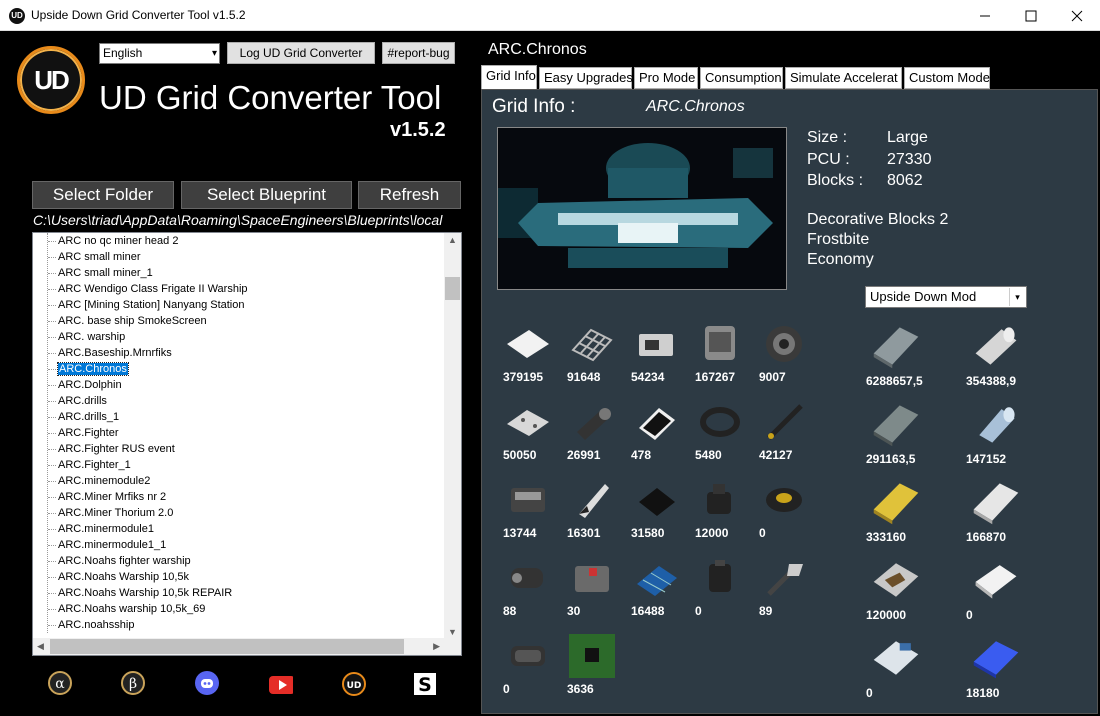 This screenshot has height=716, width=1100. I want to click on ingot-count: 0, so click(969, 615).